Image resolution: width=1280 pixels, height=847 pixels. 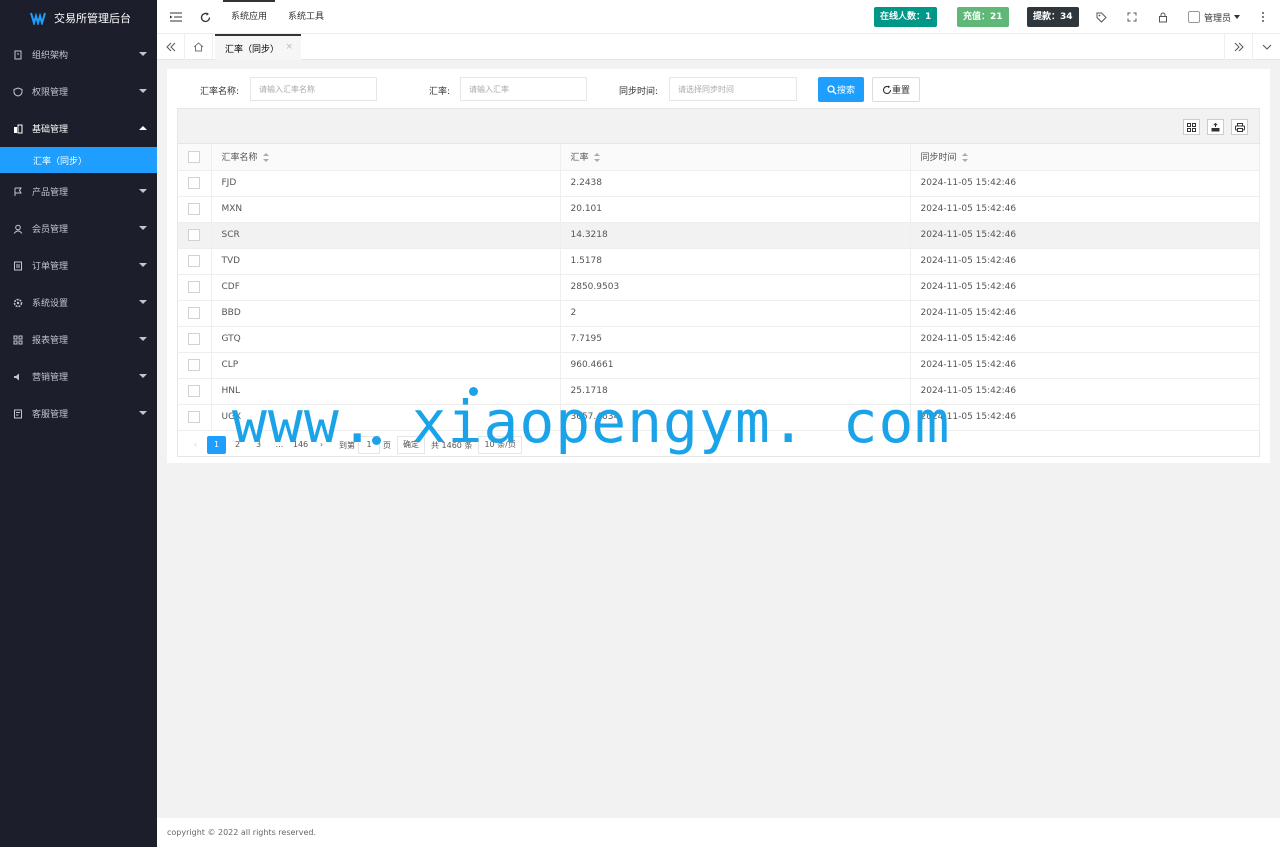 I want to click on cell-rate-name: TVD, so click(x=386, y=261).